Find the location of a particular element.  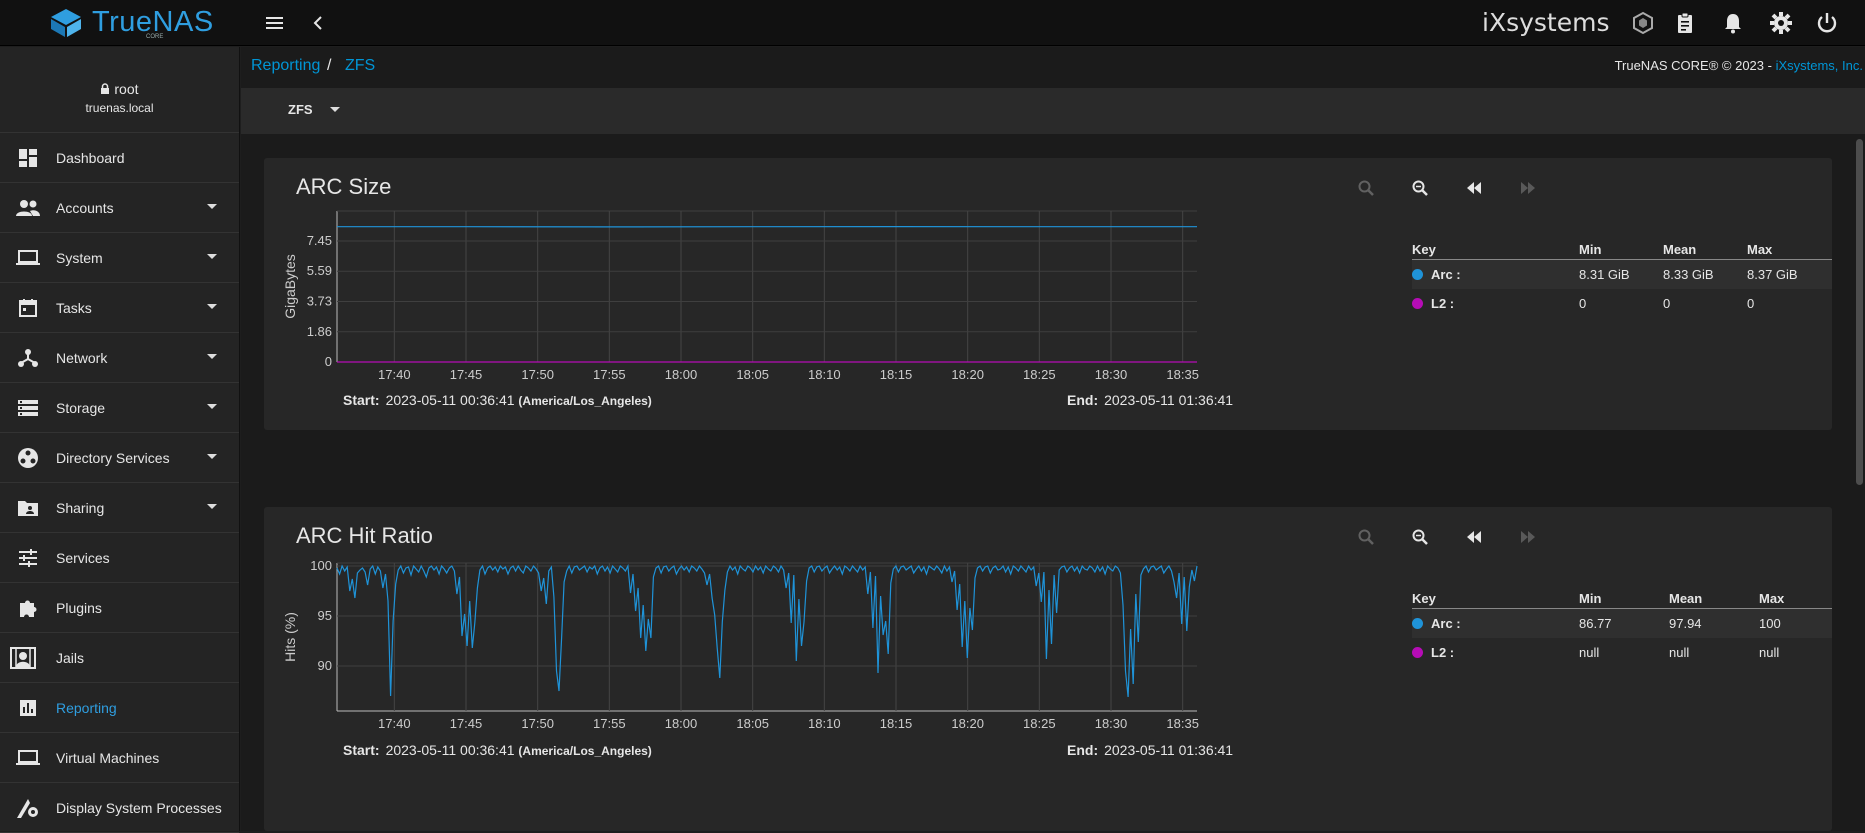

y-axis-label: GigaBytes is located at coordinates (290, 286).